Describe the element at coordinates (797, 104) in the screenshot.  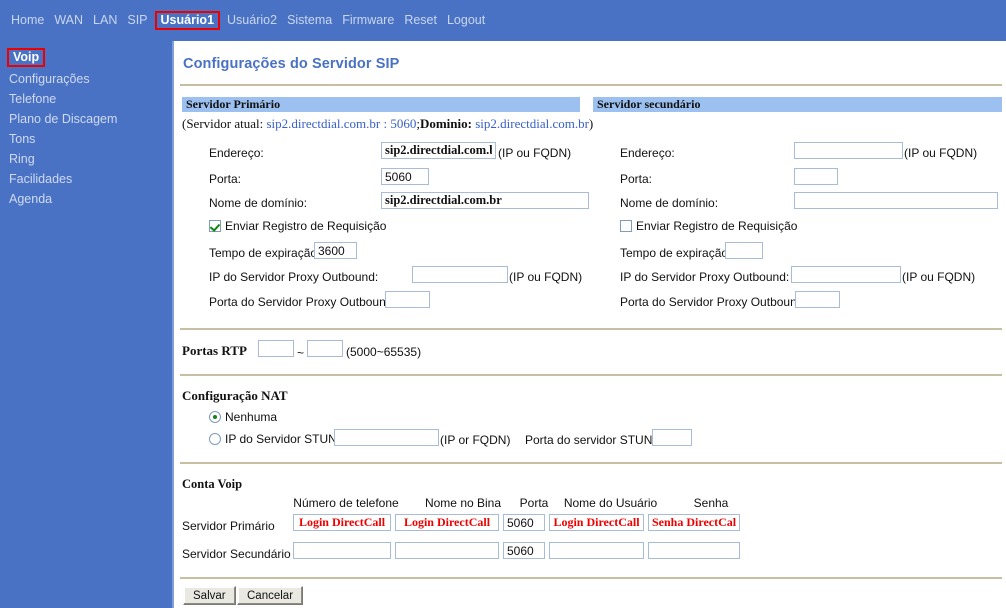
I see `secondary-server-header: Servidor secundário` at that location.